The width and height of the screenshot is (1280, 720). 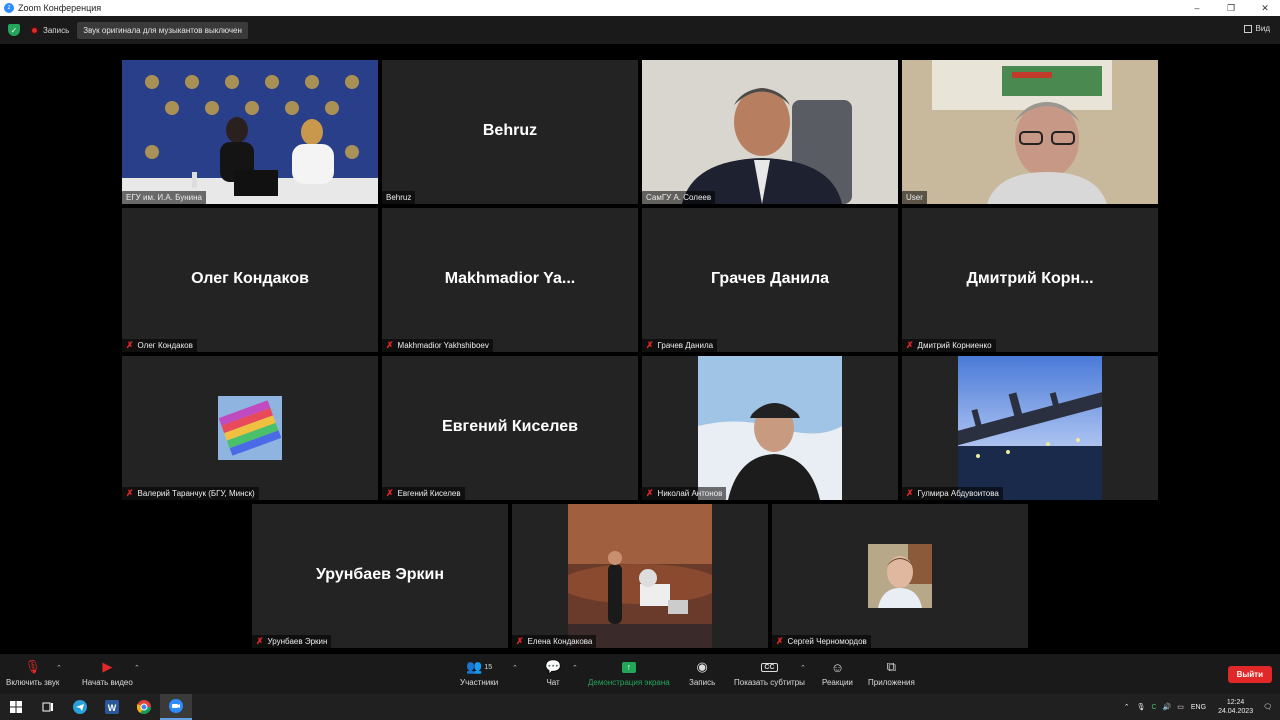 What do you see at coordinates (1197, 8) in the screenshot?
I see `minimize-button: –` at bounding box center [1197, 8].